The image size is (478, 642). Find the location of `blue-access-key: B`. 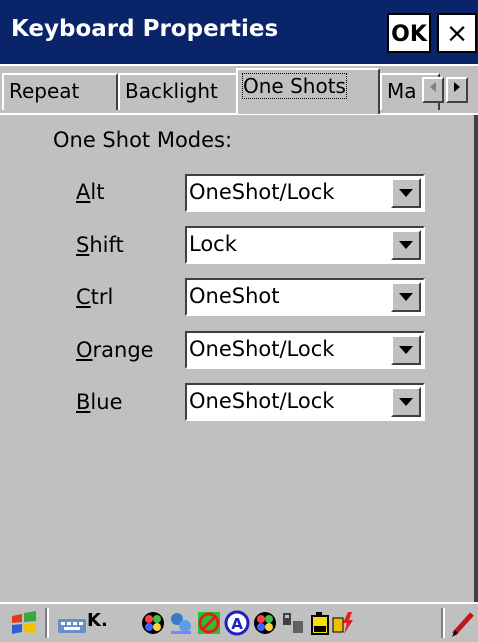

blue-access-key: B is located at coordinates (83, 402).